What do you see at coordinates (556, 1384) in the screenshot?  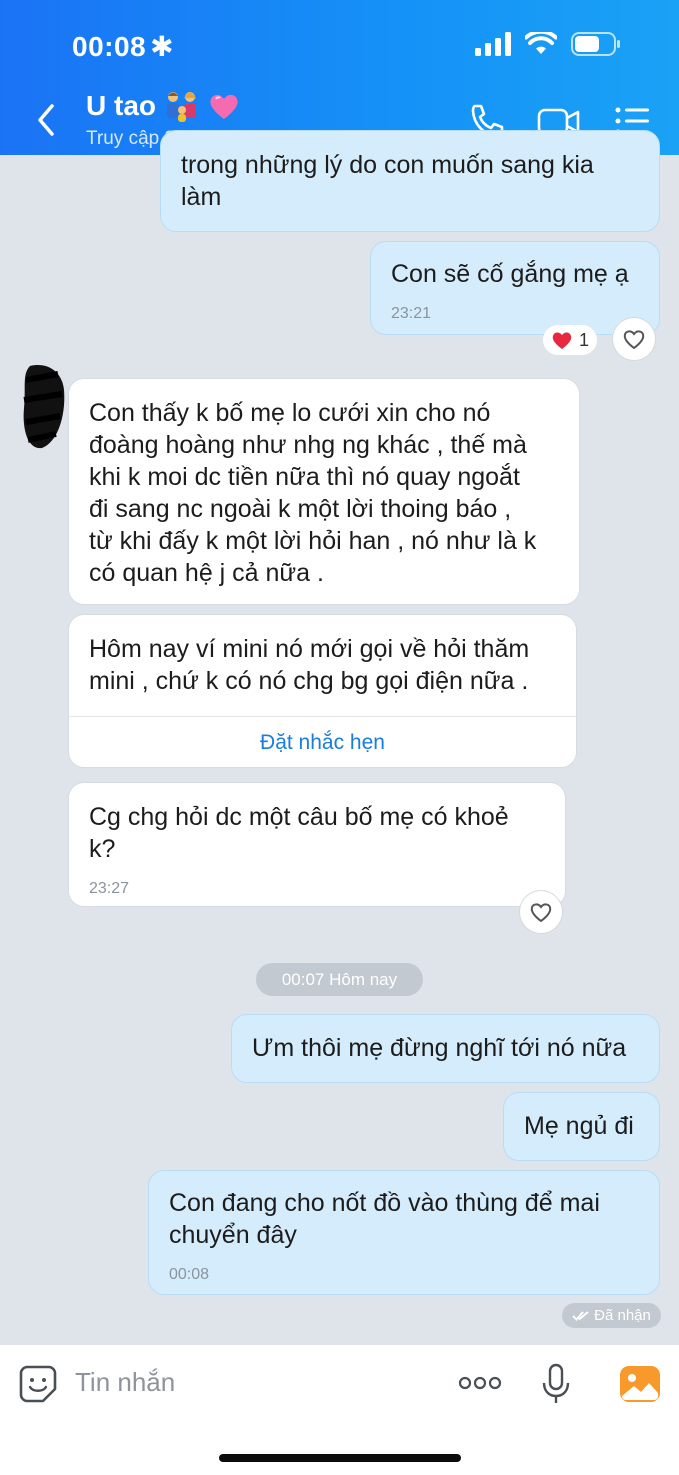 I see `microphone-icon` at bounding box center [556, 1384].